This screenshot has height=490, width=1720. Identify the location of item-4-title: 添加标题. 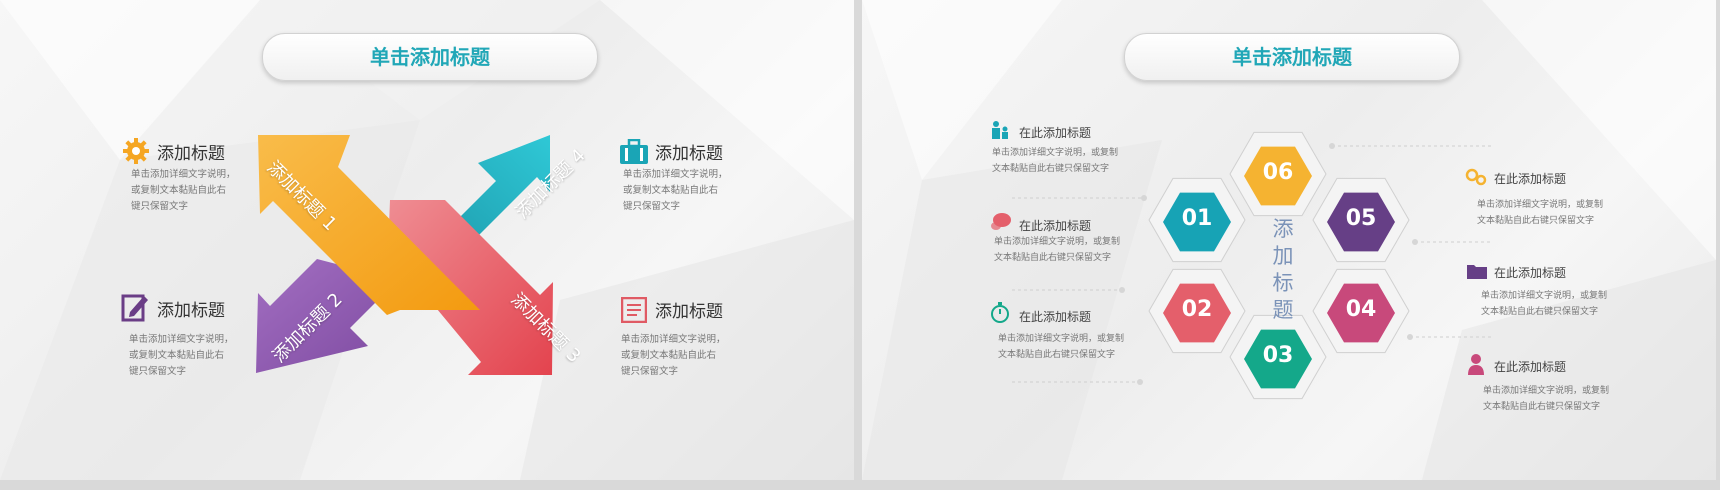
(689, 309).